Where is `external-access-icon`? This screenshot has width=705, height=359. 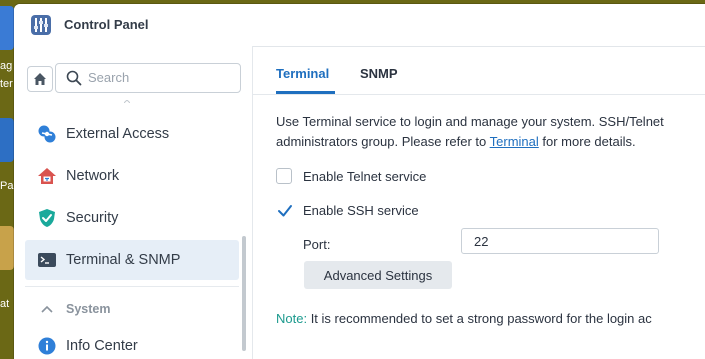 external-access-icon is located at coordinates (47, 134).